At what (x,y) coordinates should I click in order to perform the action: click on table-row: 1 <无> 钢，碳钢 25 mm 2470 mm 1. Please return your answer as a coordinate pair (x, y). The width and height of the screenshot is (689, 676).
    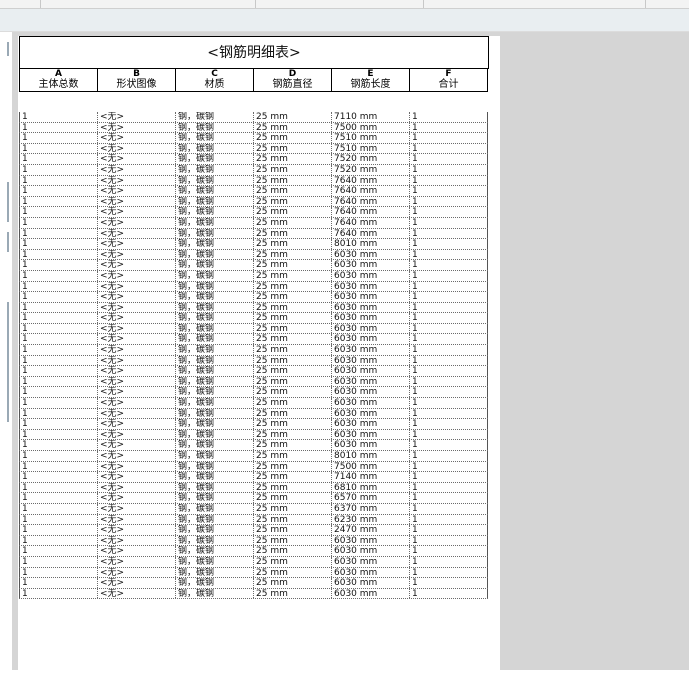
    Looking at the image, I should click on (253, 530).